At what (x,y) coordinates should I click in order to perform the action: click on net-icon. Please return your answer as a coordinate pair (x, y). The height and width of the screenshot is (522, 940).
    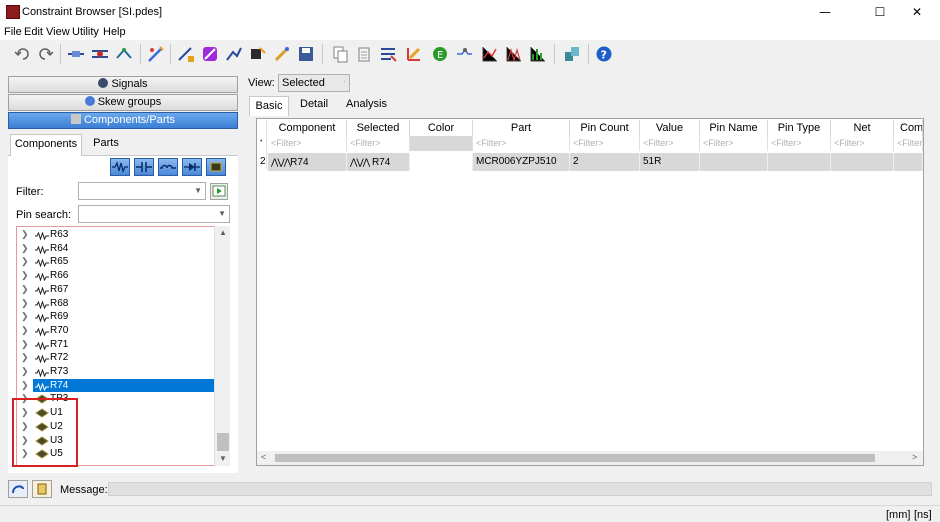
    Looking at the image, I should click on (76, 54).